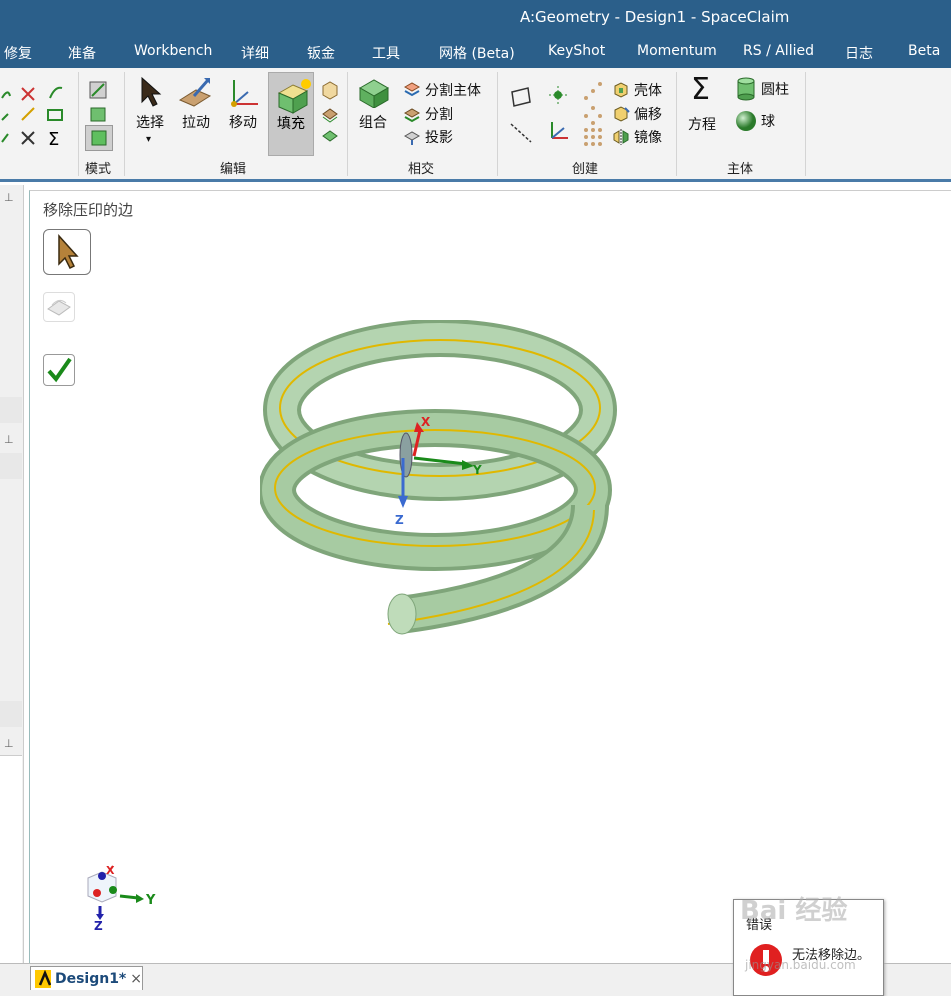 The height and width of the screenshot is (996, 951). Describe the element at coordinates (82, 53) in the screenshot. I see `menu-prepare: 准备` at that location.